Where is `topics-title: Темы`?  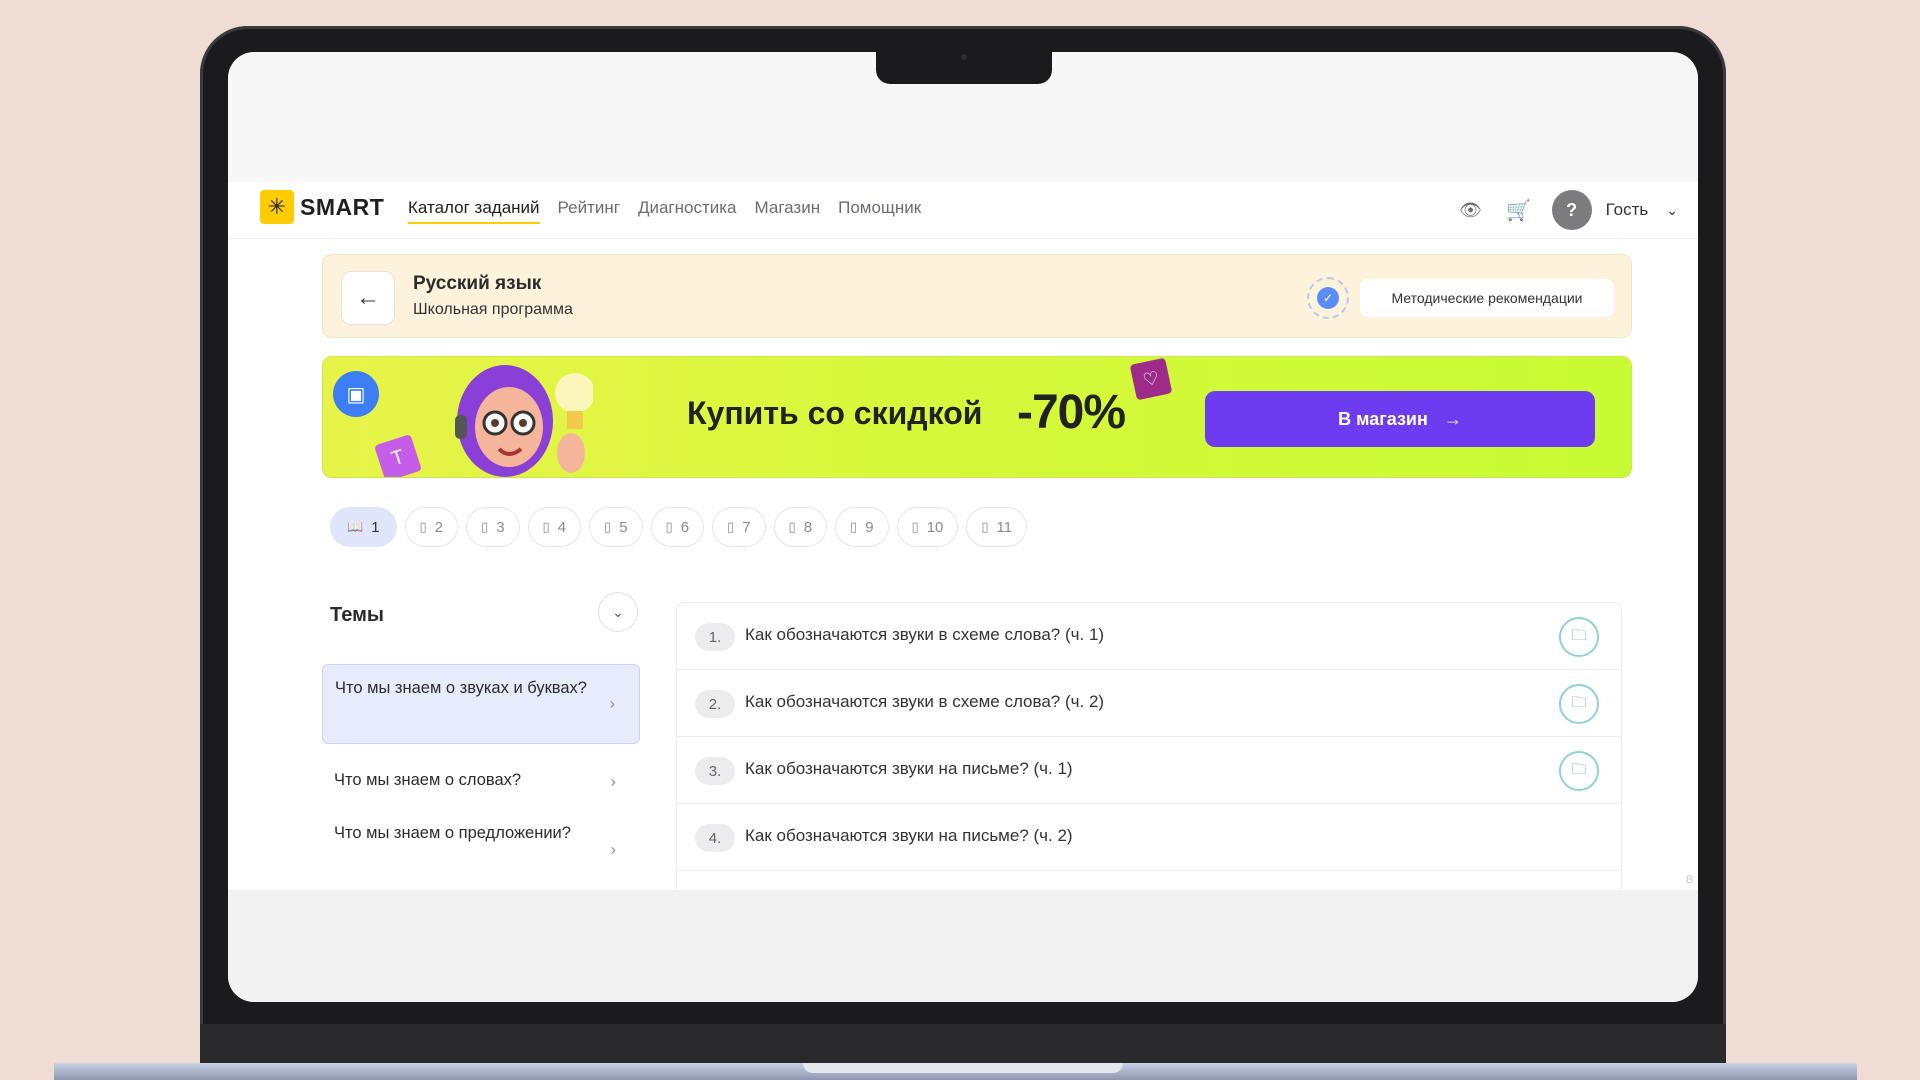 topics-title: Темы is located at coordinates (357, 615).